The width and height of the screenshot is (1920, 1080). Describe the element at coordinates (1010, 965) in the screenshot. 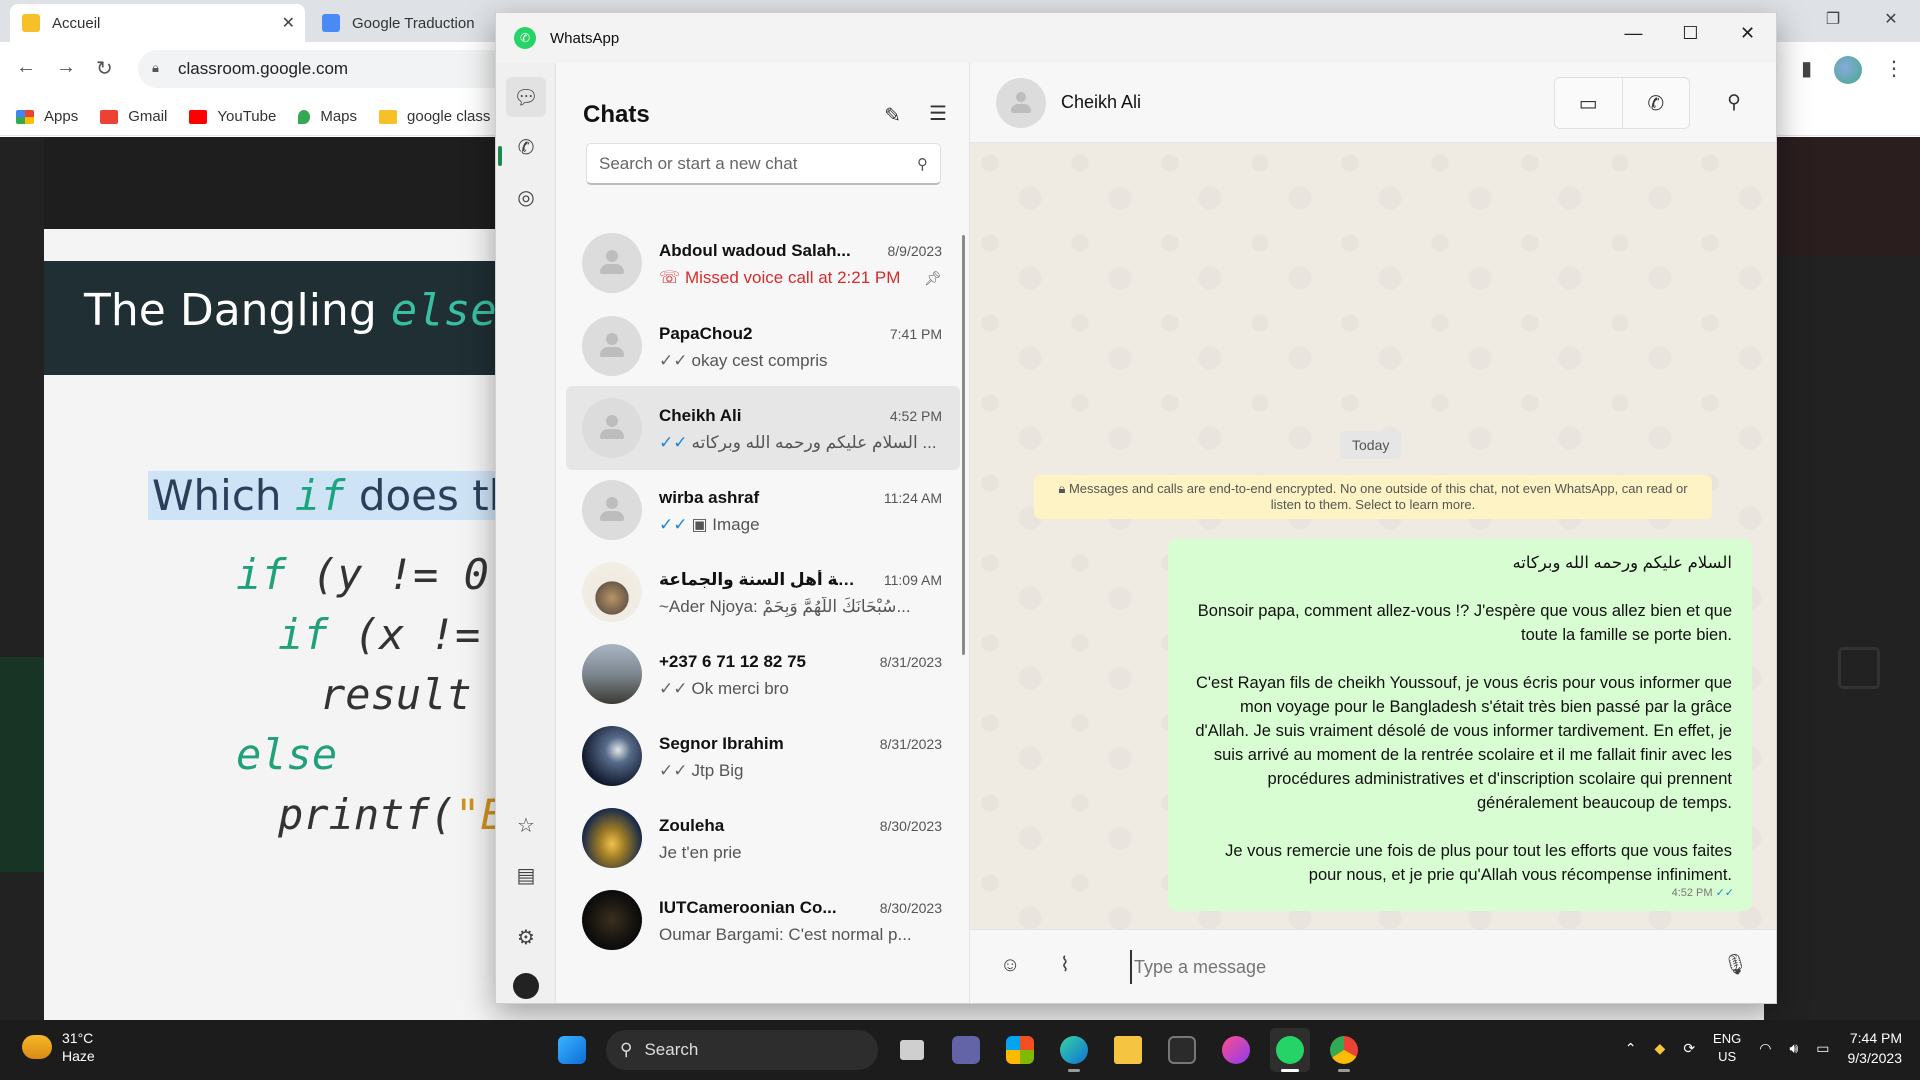

I see `emoji-icon: ☺` at that location.